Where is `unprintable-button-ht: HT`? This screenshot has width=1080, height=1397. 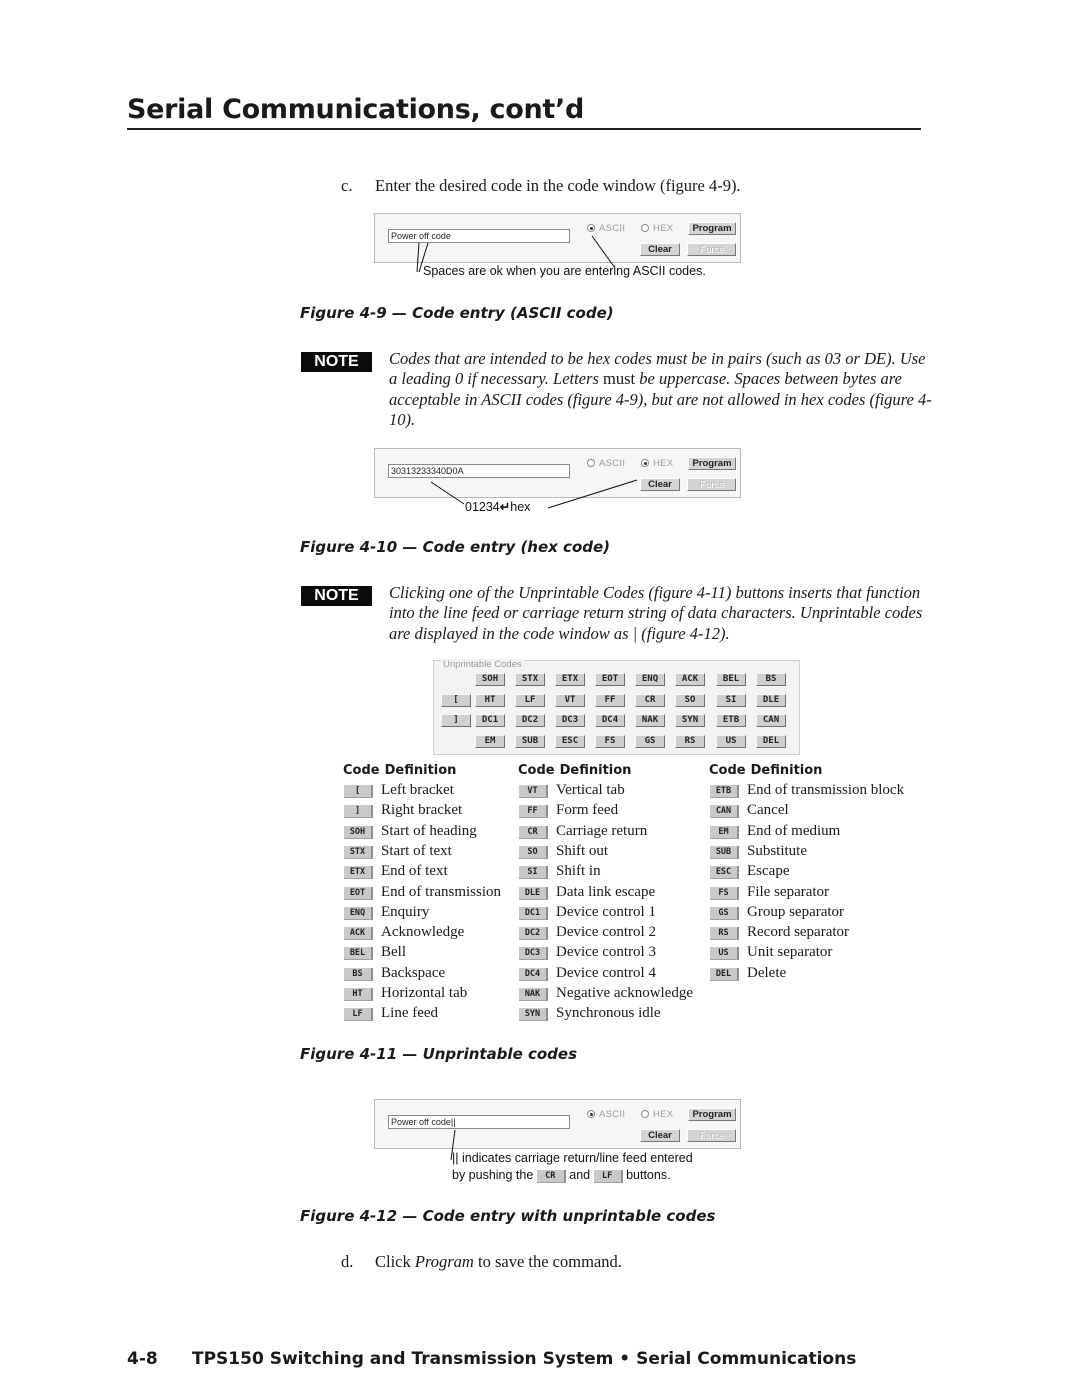
unprintable-button-ht: HT is located at coordinates (490, 700).